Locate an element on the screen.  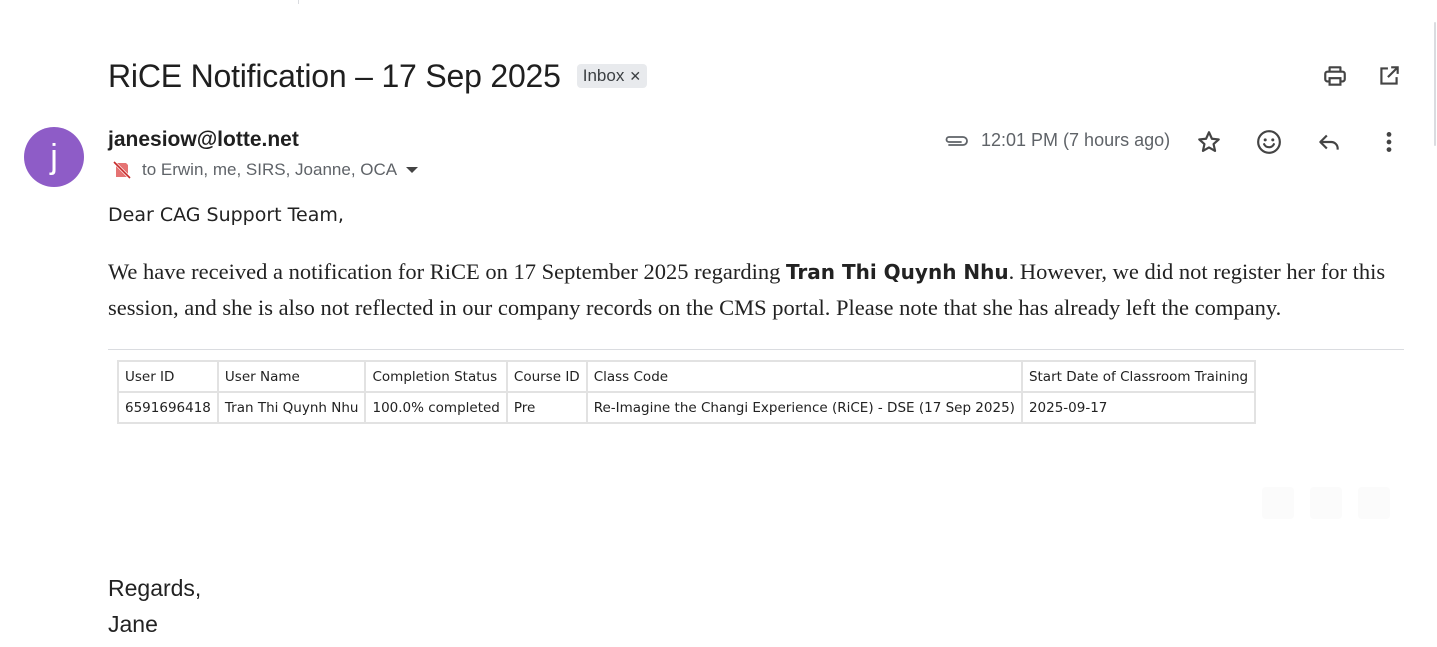
label-chip-text: Inbox is located at coordinates (603, 75).